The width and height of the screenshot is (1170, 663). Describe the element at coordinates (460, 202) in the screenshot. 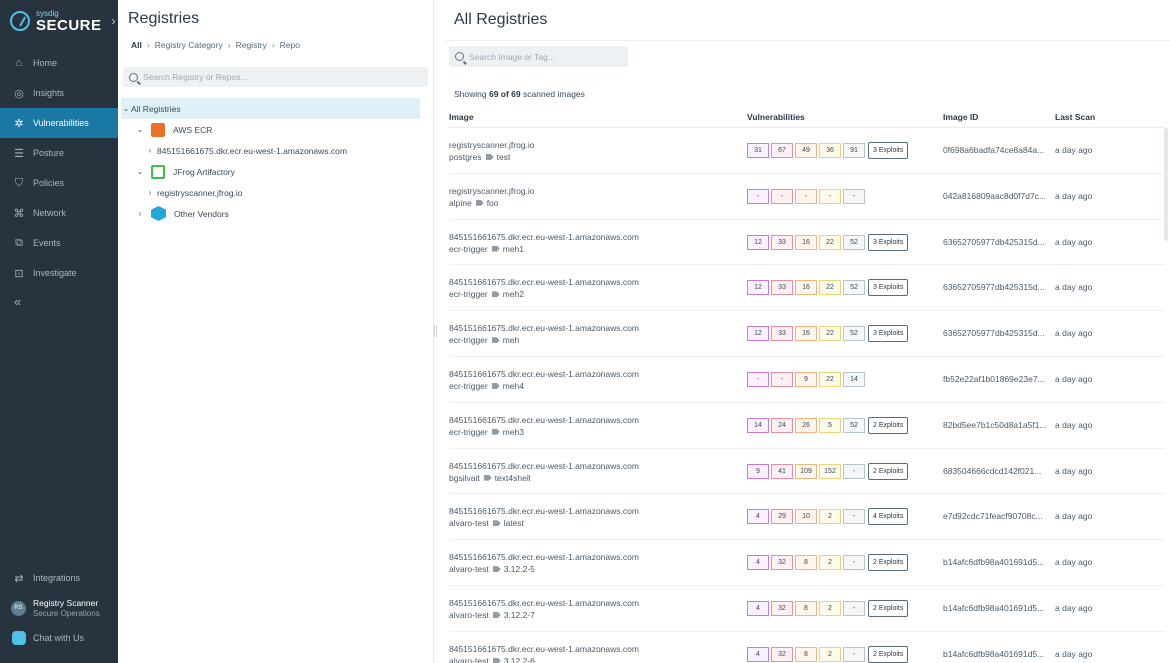

I see `image-repo: alpine` at that location.